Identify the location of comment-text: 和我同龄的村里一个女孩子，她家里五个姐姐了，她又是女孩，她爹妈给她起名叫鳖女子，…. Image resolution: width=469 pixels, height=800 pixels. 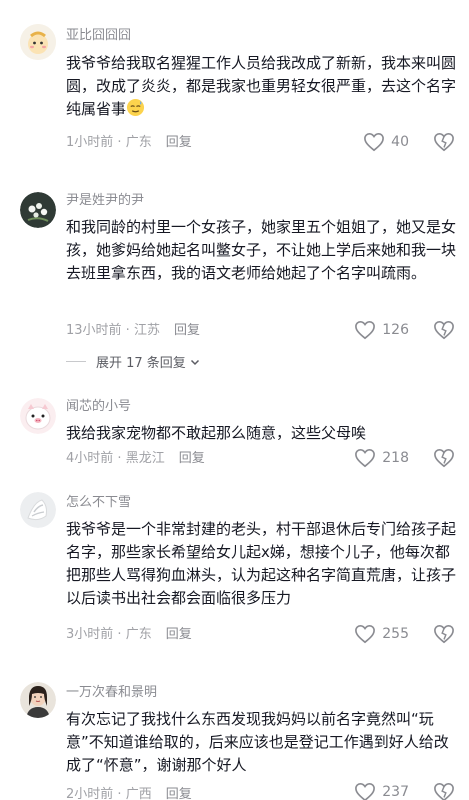
(261, 250).